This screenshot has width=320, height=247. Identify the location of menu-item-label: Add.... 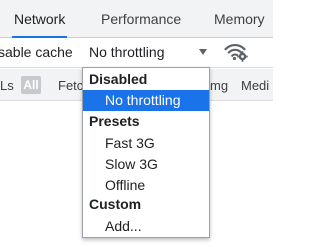
(123, 226).